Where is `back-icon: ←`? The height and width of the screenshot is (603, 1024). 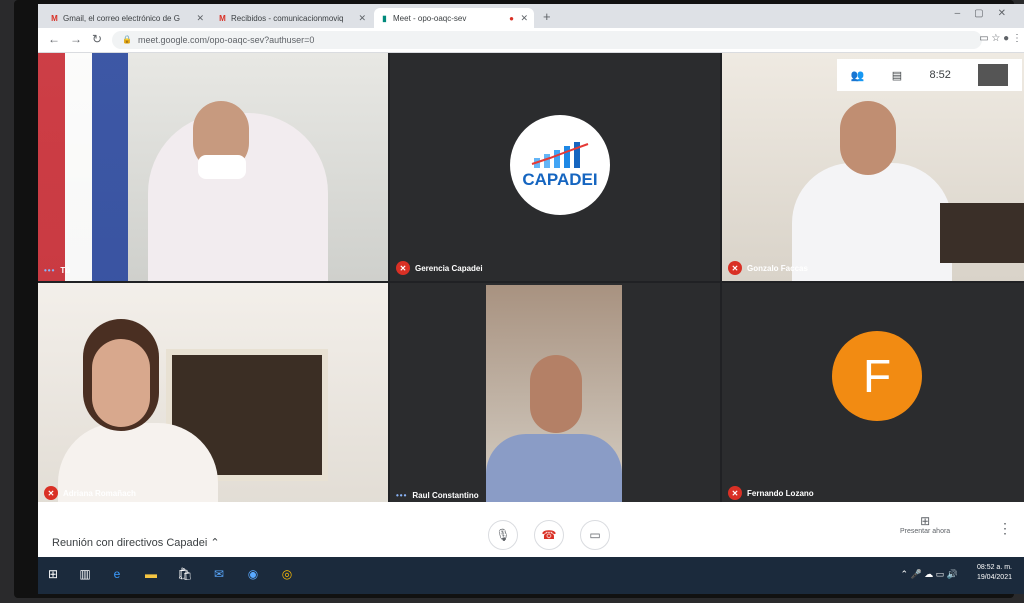
back-icon: ← is located at coordinates (54, 39).